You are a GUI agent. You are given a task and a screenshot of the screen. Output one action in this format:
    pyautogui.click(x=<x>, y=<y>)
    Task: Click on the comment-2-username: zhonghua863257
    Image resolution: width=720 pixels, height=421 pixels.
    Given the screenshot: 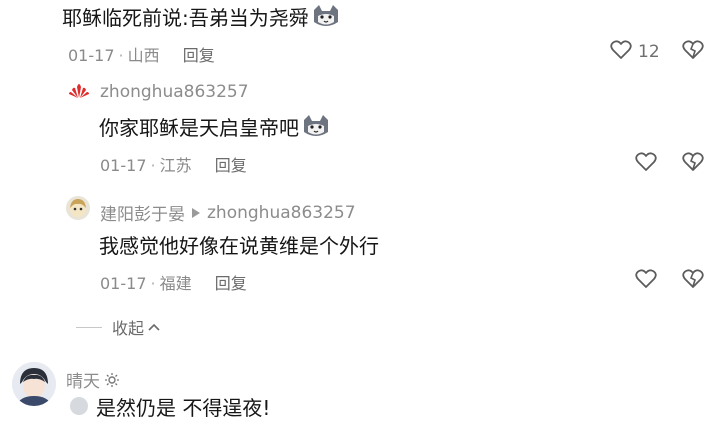 What is the action you would take?
    pyautogui.click(x=174, y=92)
    